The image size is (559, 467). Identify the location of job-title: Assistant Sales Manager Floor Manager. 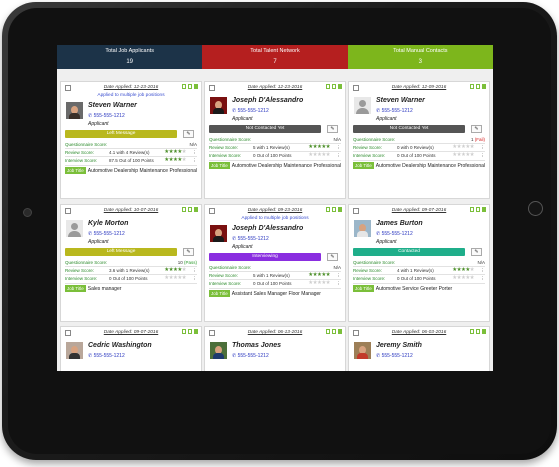
(276, 294).